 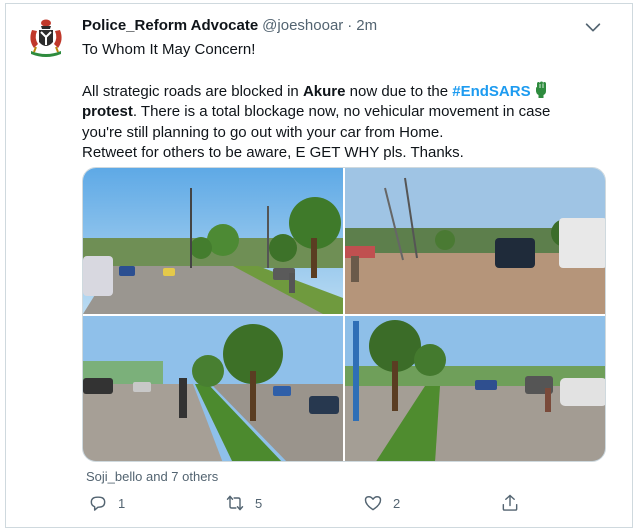 What do you see at coordinates (366, 25) in the screenshot?
I see `timestamp: 2m` at bounding box center [366, 25].